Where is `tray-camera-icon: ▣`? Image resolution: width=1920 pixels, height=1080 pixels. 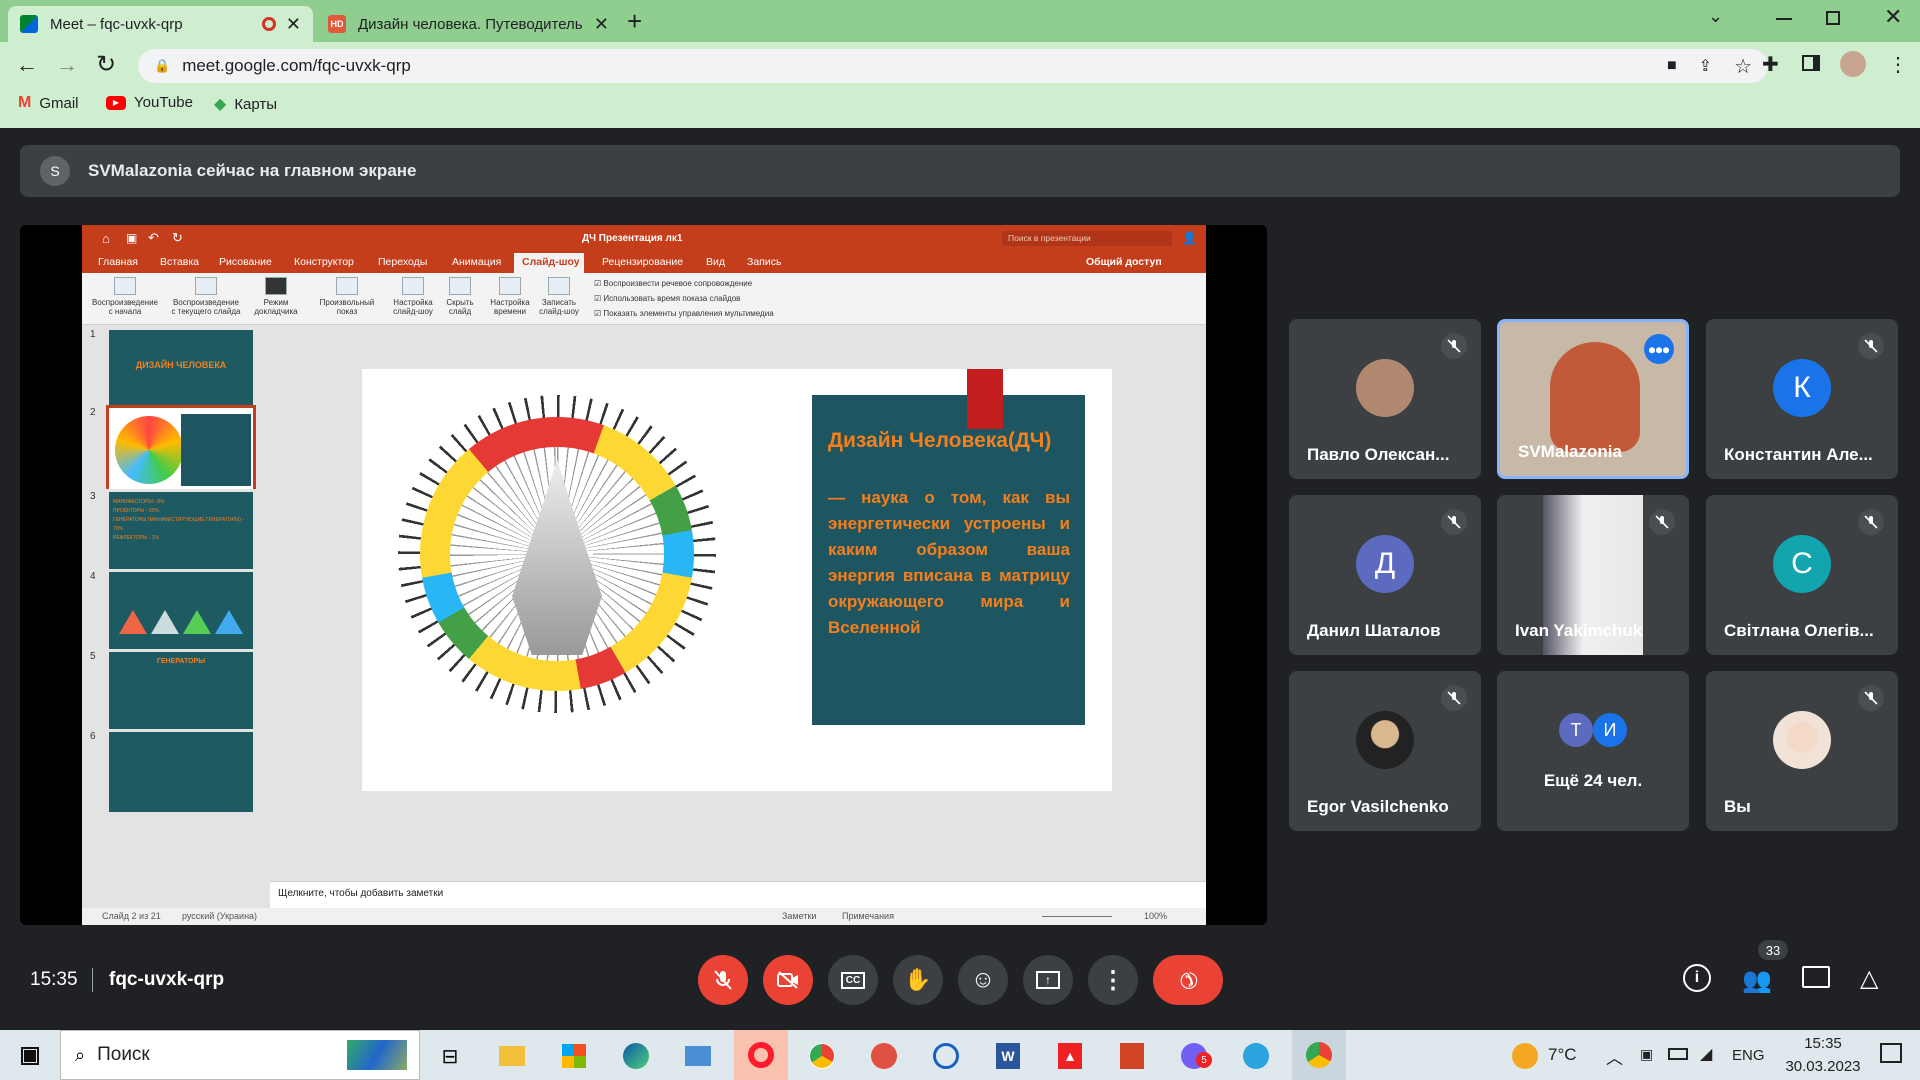
tray-camera-icon: ▣ is located at coordinates (1646, 1054).